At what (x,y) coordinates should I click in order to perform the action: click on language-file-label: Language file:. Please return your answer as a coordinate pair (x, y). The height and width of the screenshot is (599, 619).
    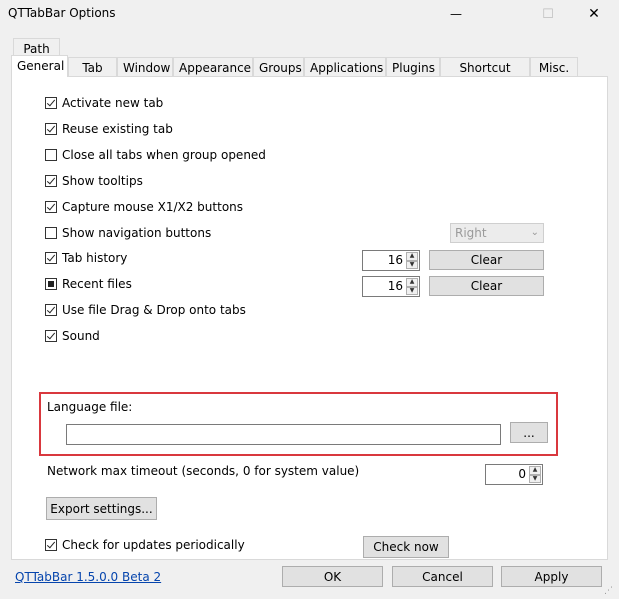
    Looking at the image, I should click on (90, 407).